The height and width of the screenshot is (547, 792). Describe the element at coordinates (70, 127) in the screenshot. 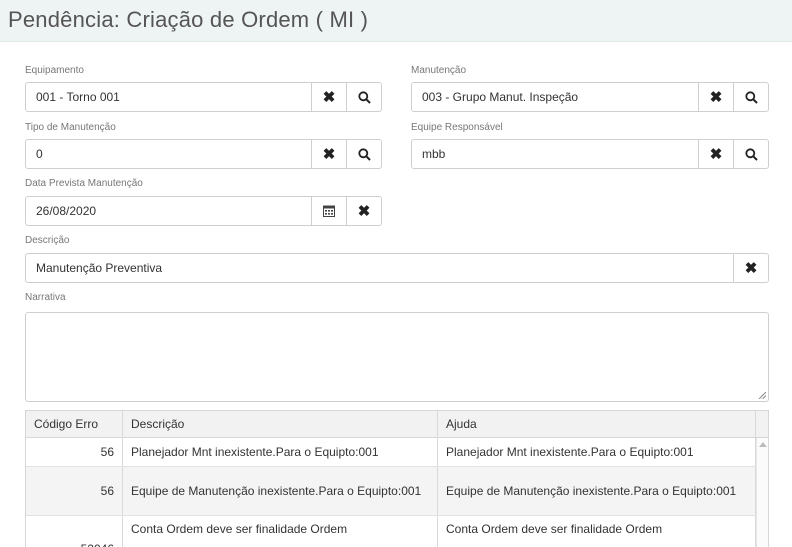

I see `tipo-manutencao-label: Tipo de Manutenção` at that location.